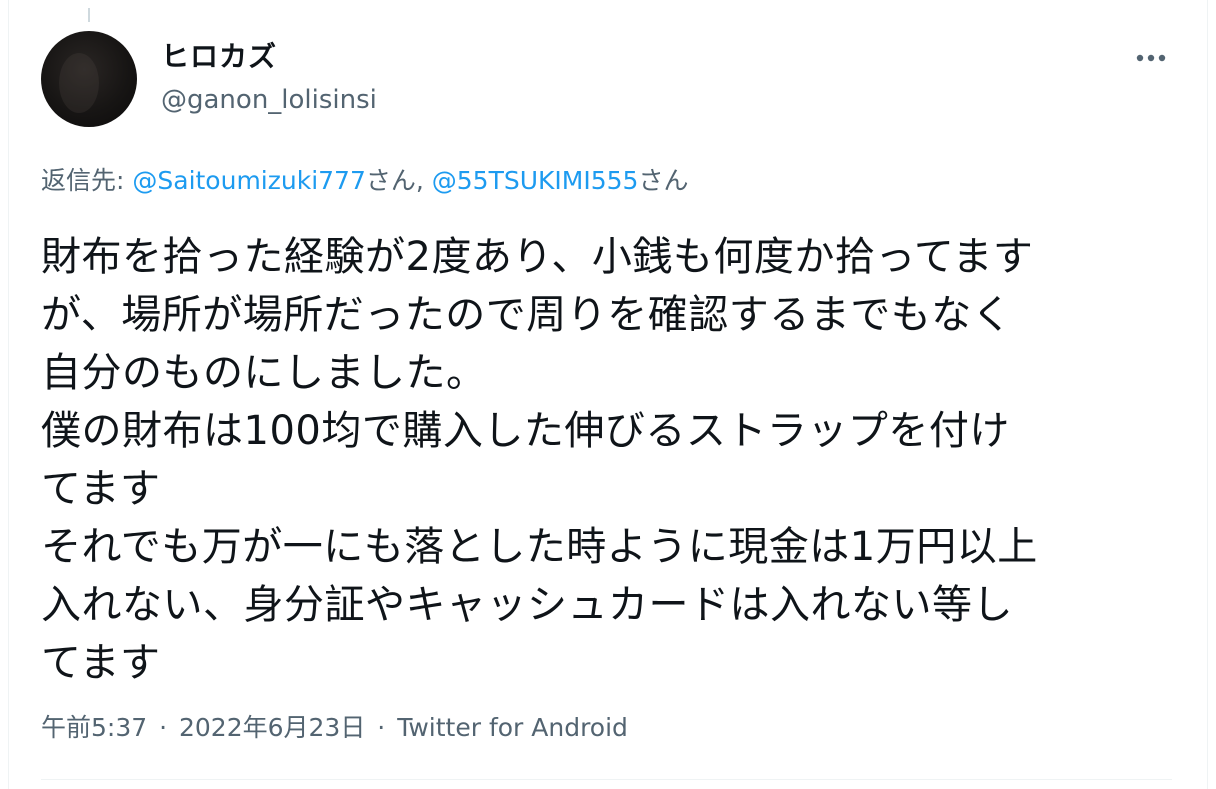 Image resolution: width=1216 pixels, height=789 pixels. What do you see at coordinates (539, 547) in the screenshot?
I see `tweet-text-line: それでも万が一にも落とした時ように現金は1万円以上` at bounding box center [539, 547].